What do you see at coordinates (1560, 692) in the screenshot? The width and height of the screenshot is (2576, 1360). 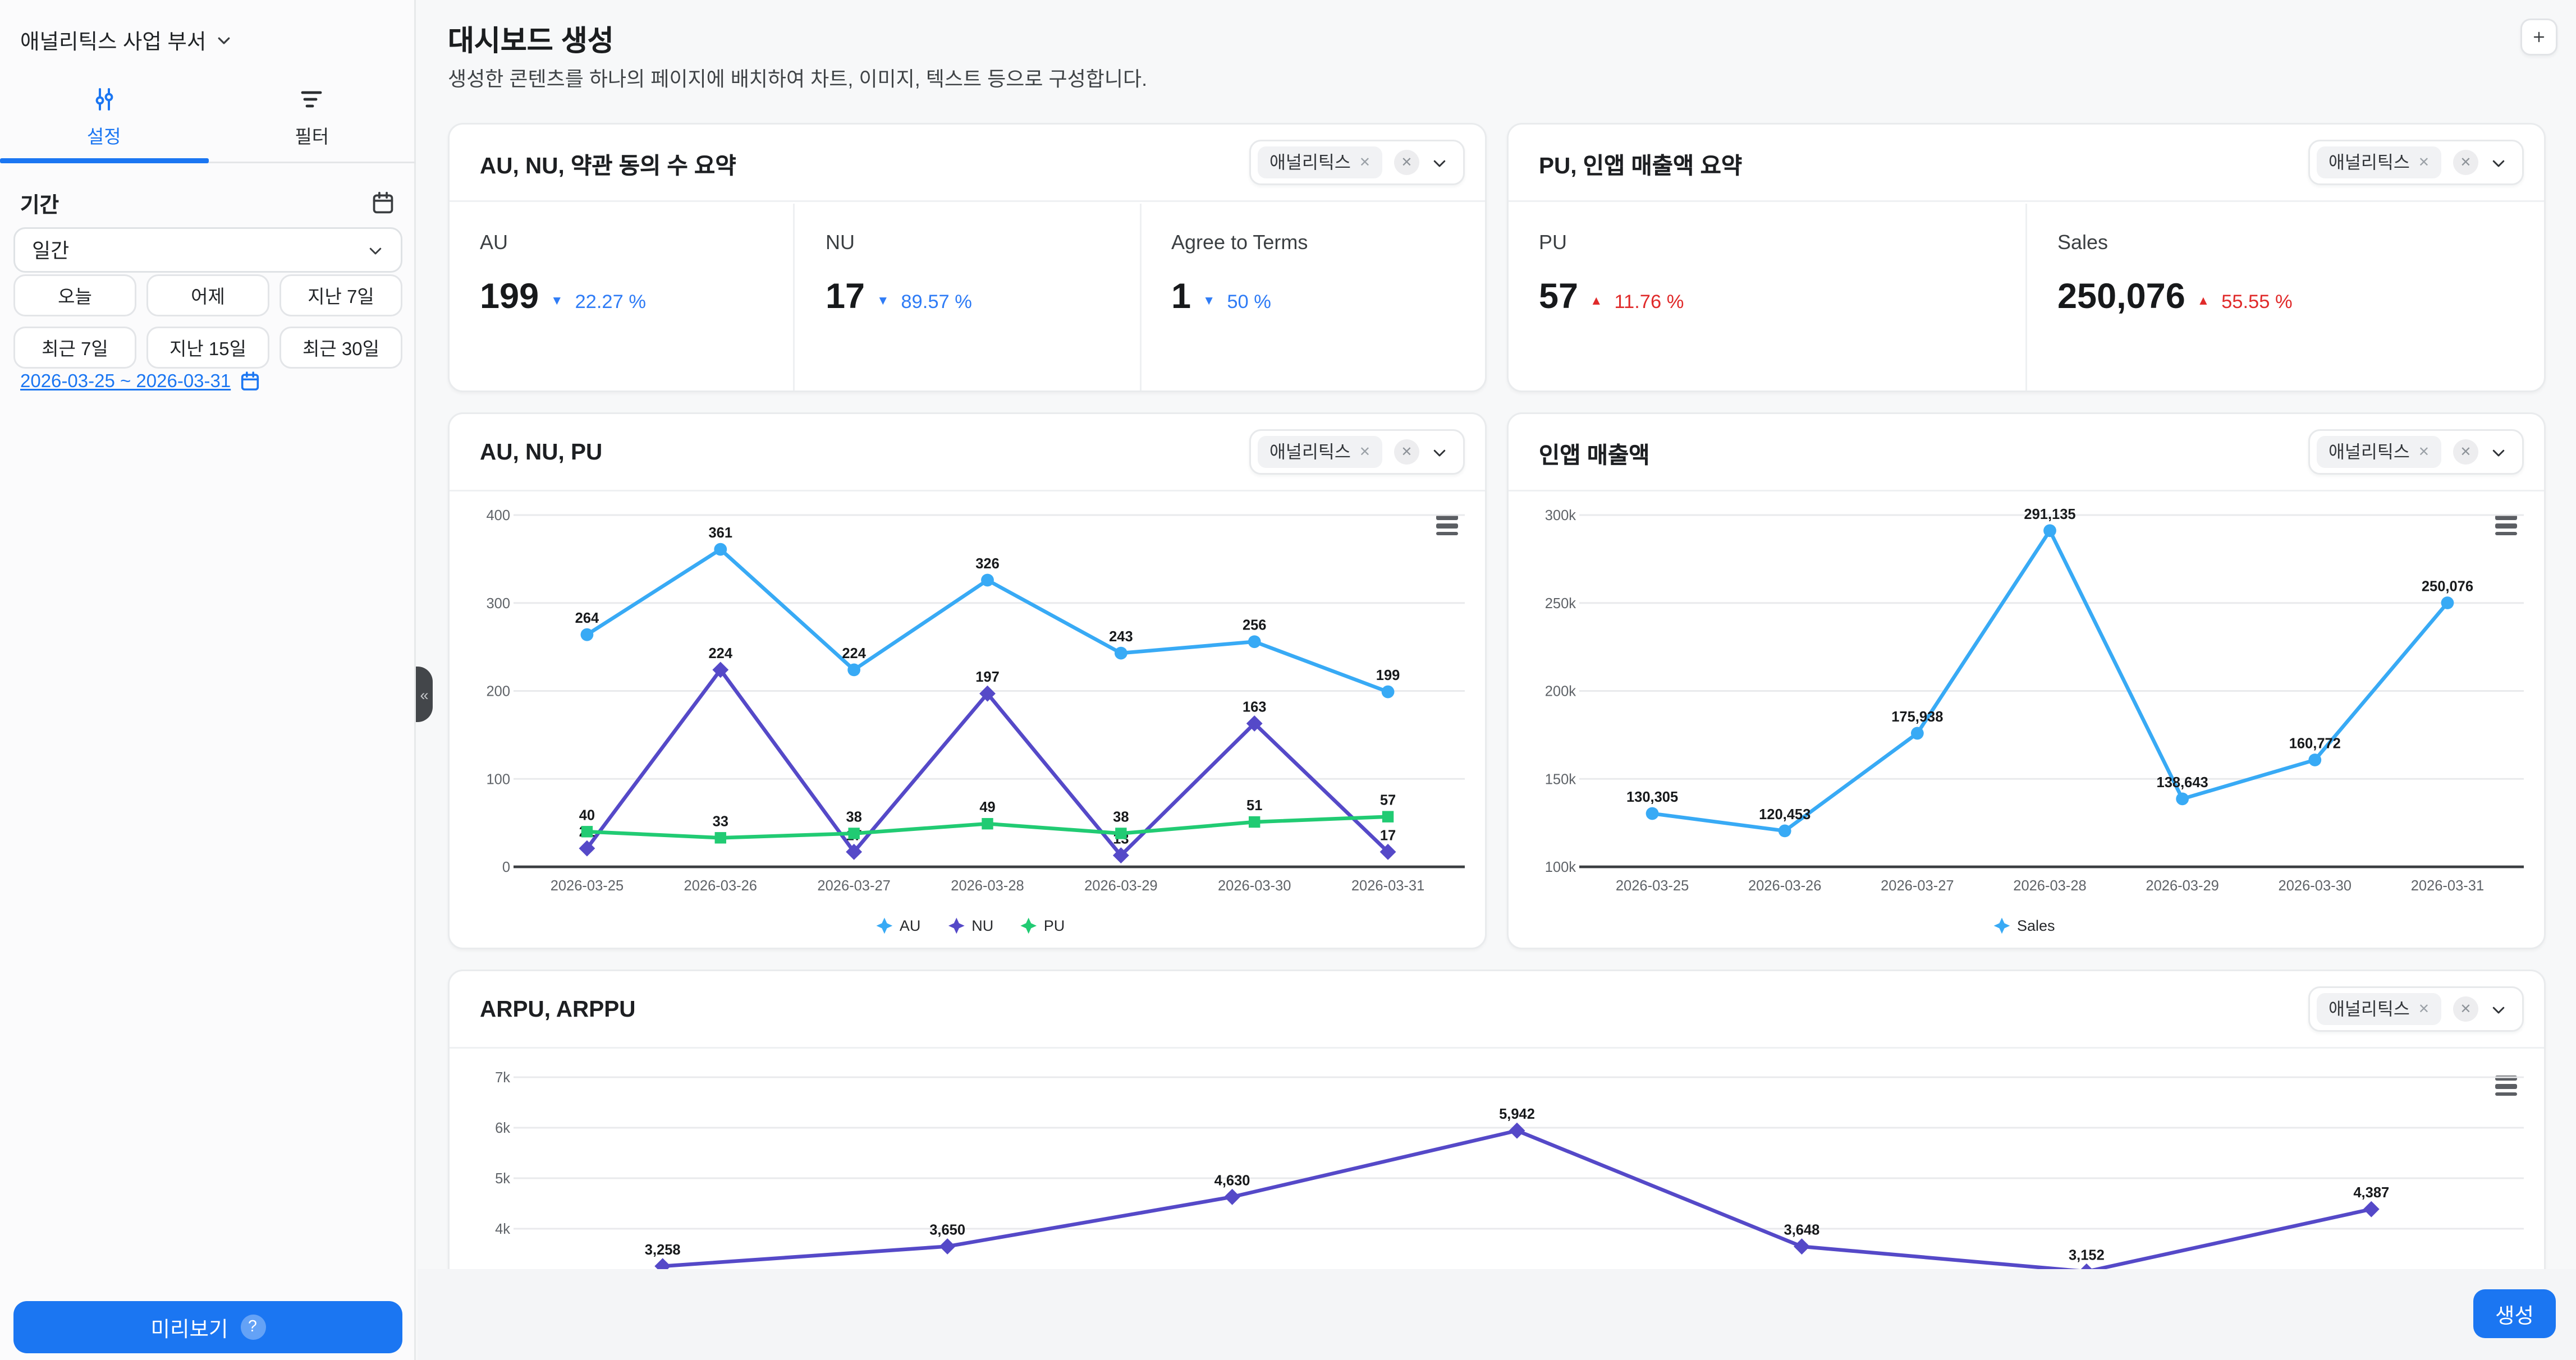 I see `svg-text: 200k` at bounding box center [1560, 692].